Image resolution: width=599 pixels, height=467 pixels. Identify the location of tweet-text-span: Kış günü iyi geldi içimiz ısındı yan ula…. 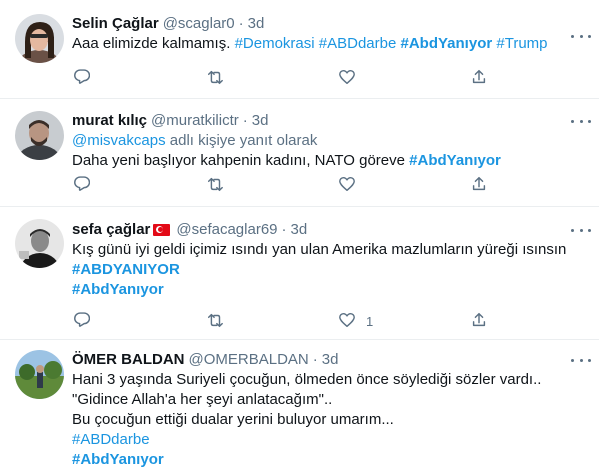
(319, 249).